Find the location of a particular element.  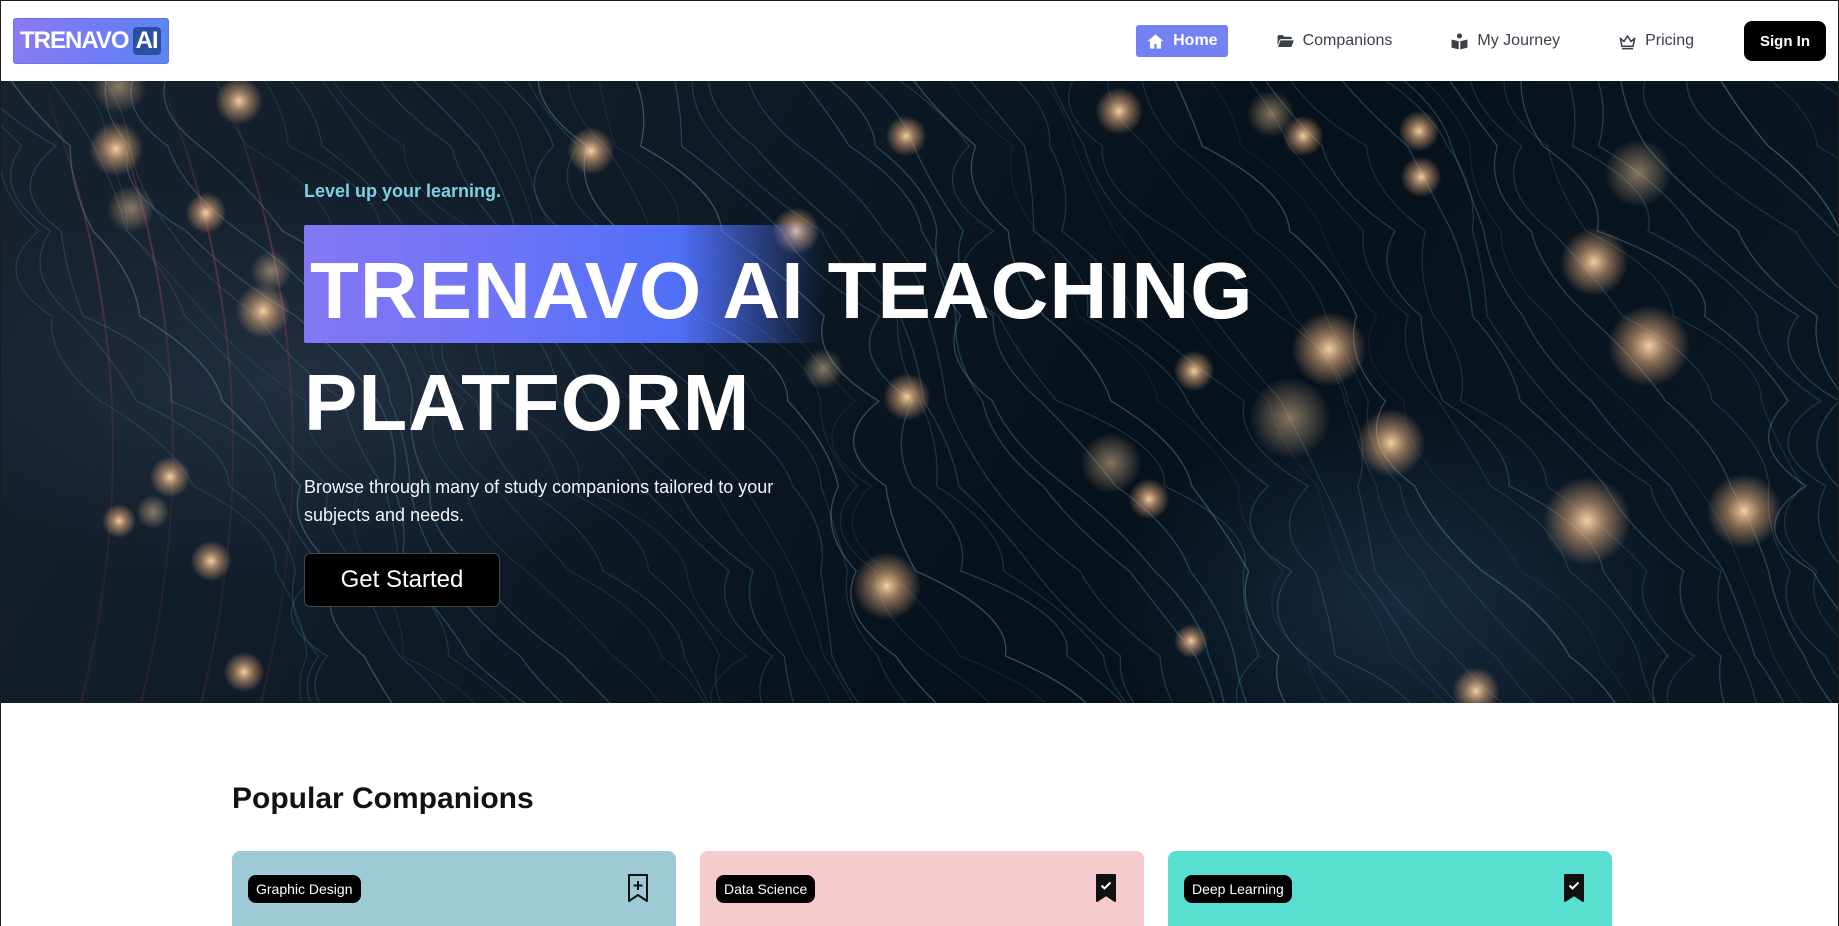

brand-name: TRENAVO is located at coordinates (75, 40).